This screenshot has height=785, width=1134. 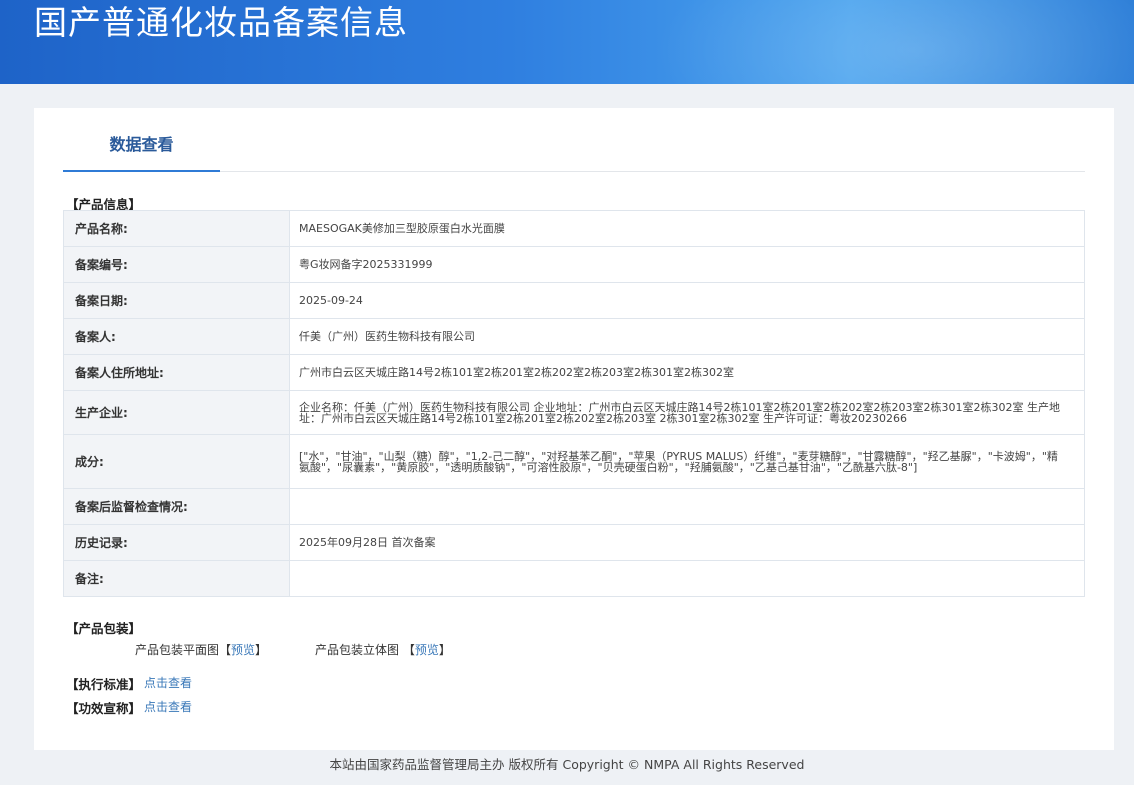 I want to click on packaging-solid: 产品包装立体图 【预览】, so click(x=383, y=649).